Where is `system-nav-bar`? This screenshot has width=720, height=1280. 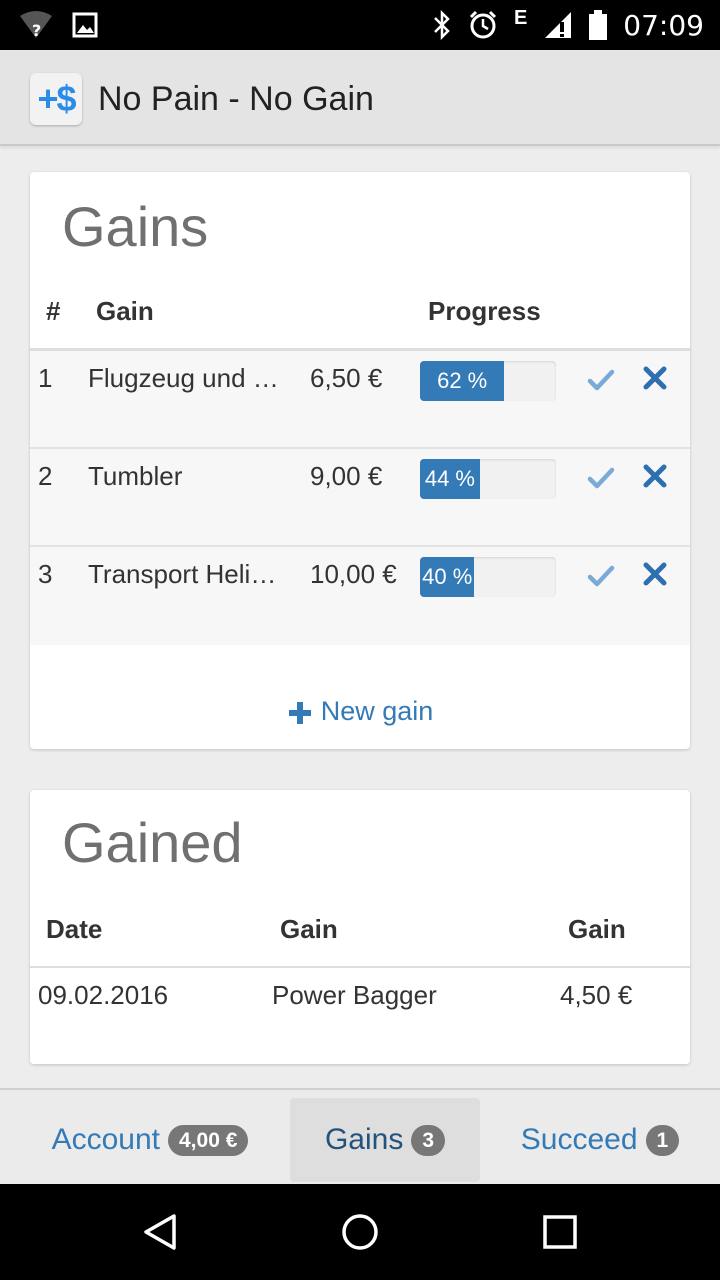 system-nav-bar is located at coordinates (360, 1232).